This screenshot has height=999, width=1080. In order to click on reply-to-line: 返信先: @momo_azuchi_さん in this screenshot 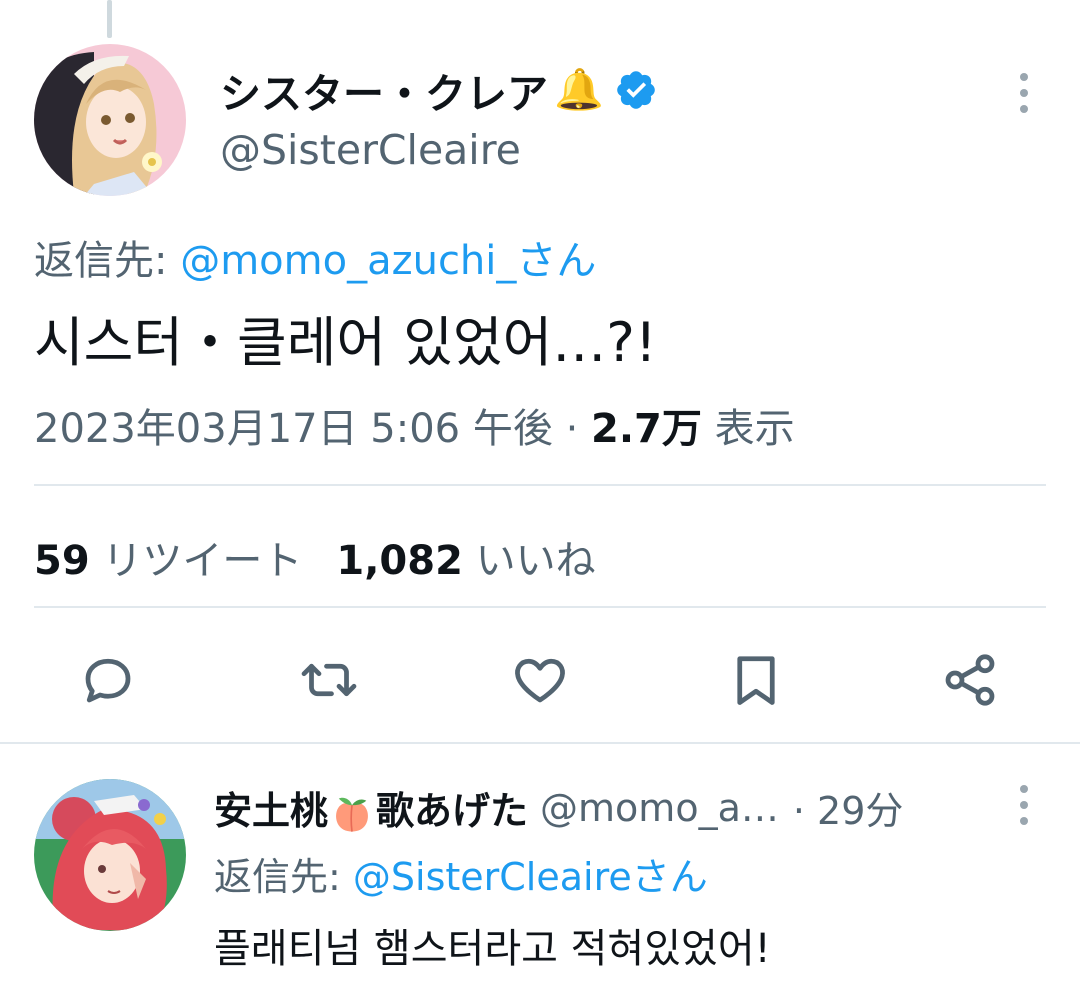, I will do `click(315, 257)`.